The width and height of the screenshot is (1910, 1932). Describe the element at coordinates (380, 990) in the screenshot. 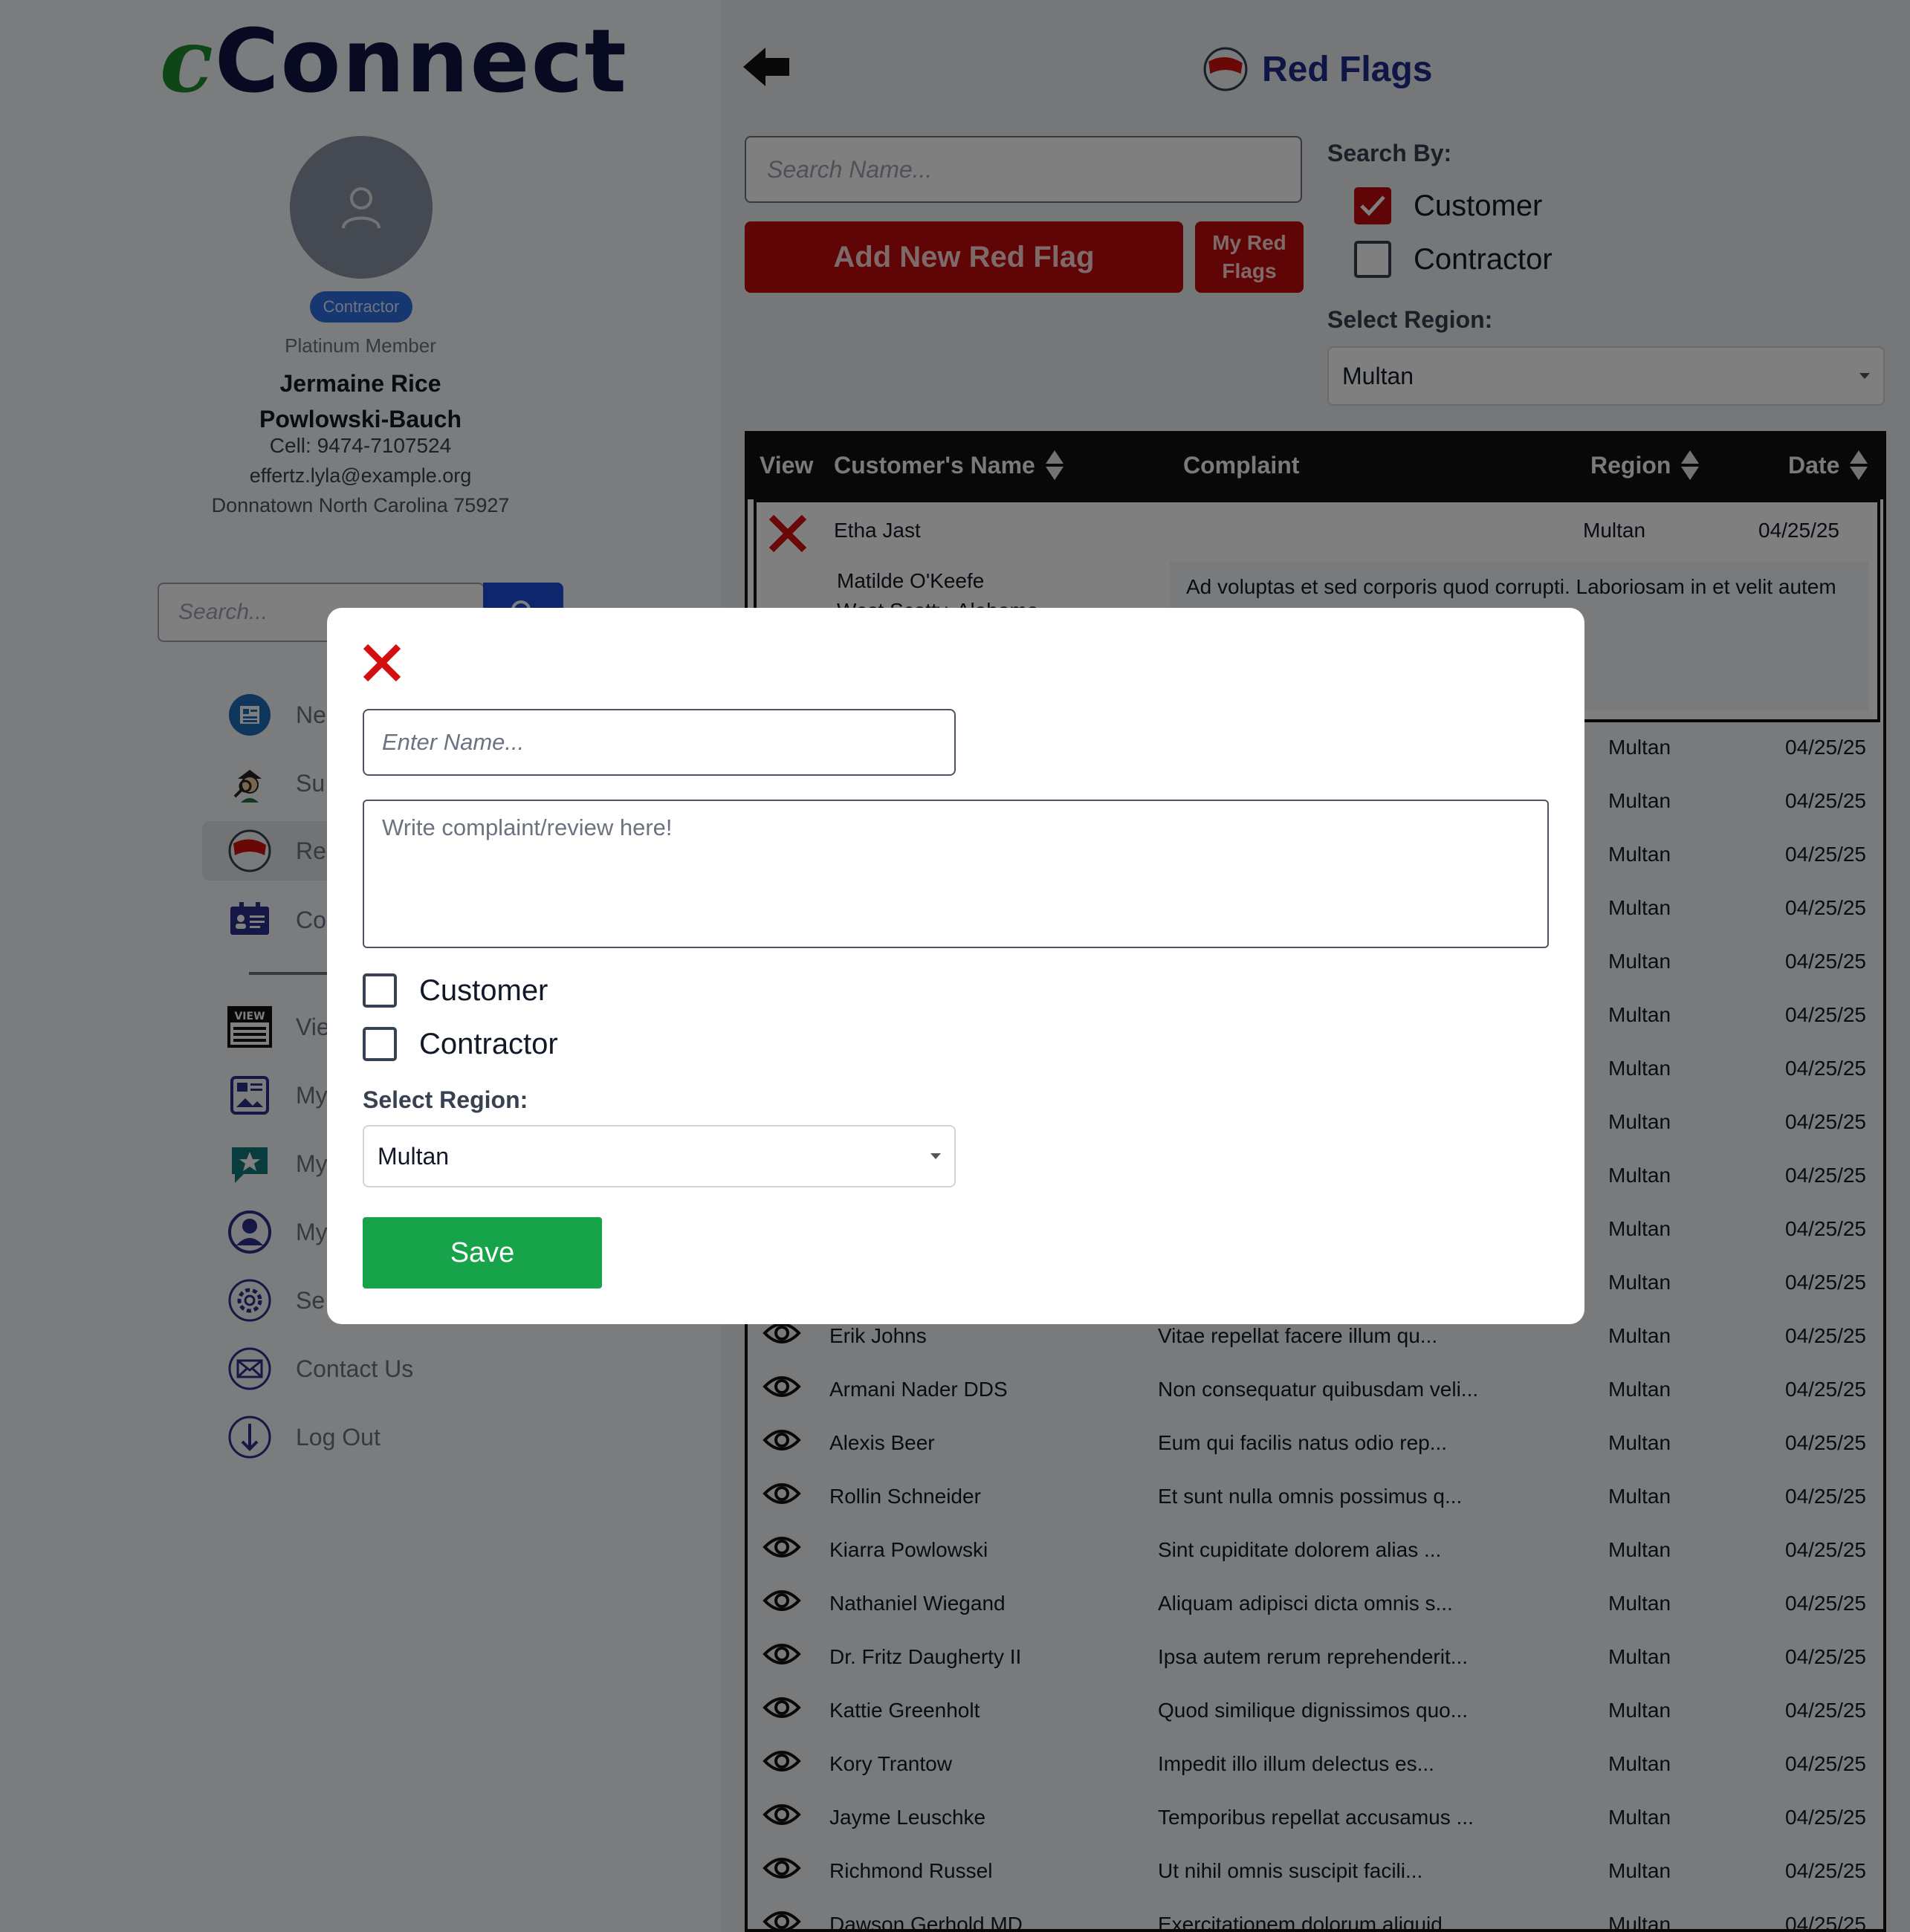

I see `modal-customer-checkbox` at that location.